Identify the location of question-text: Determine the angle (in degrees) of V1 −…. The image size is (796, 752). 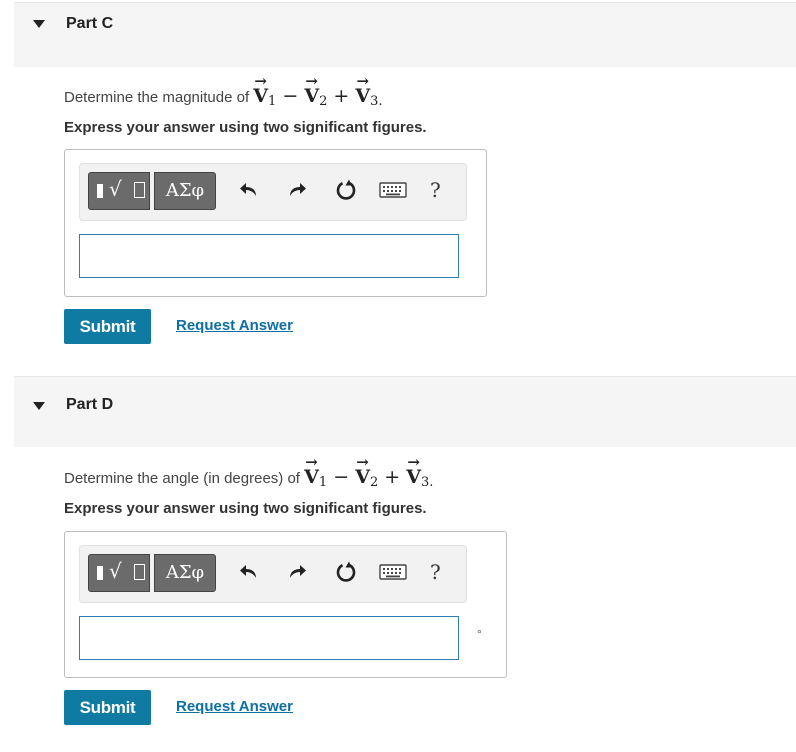
(248, 471).